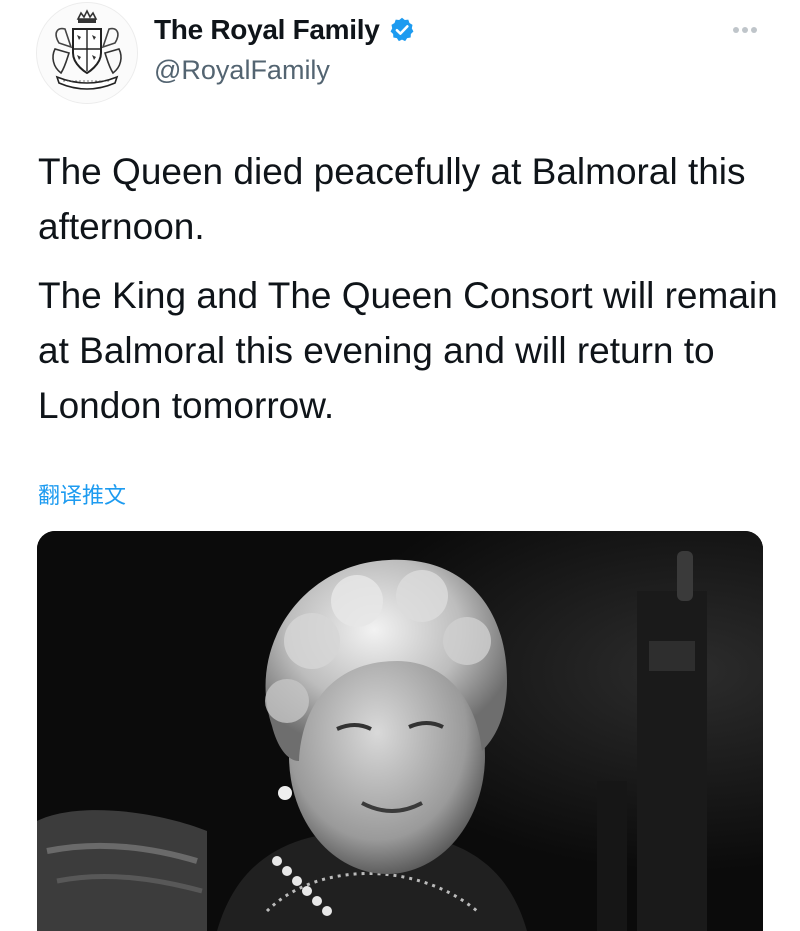 This screenshot has height=931, width=800. I want to click on avatar, so click(87, 53).